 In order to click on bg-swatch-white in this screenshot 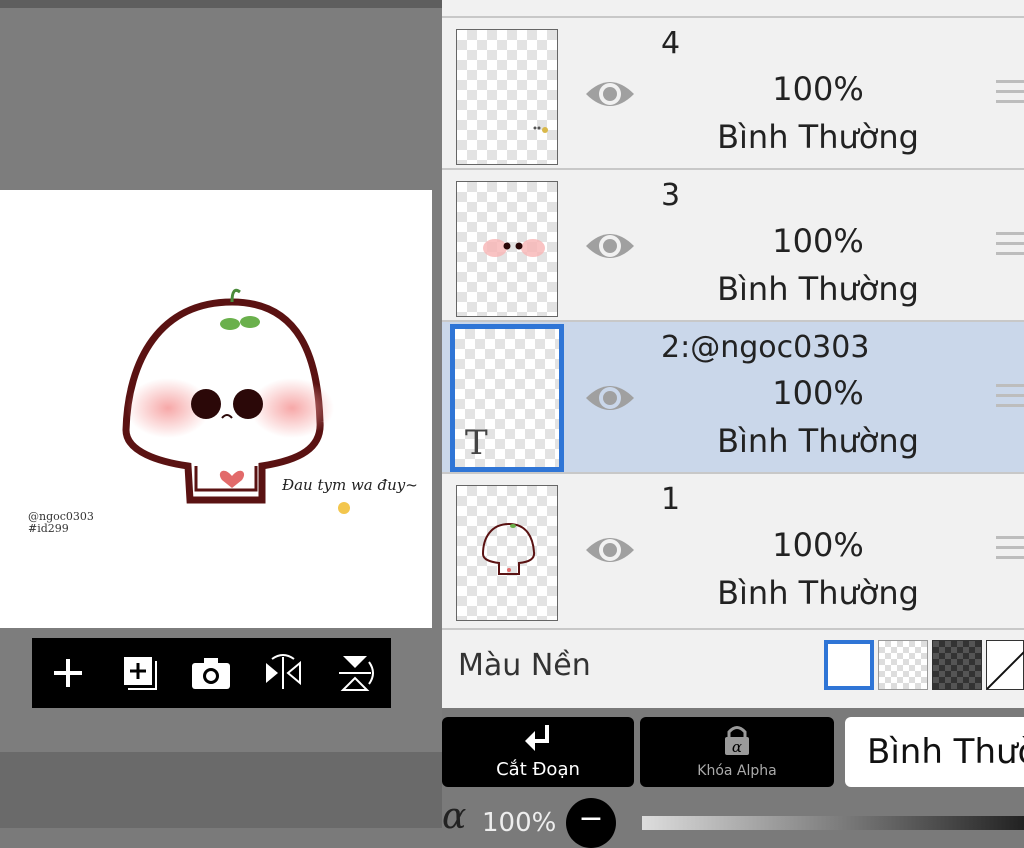, I will do `click(849, 665)`.